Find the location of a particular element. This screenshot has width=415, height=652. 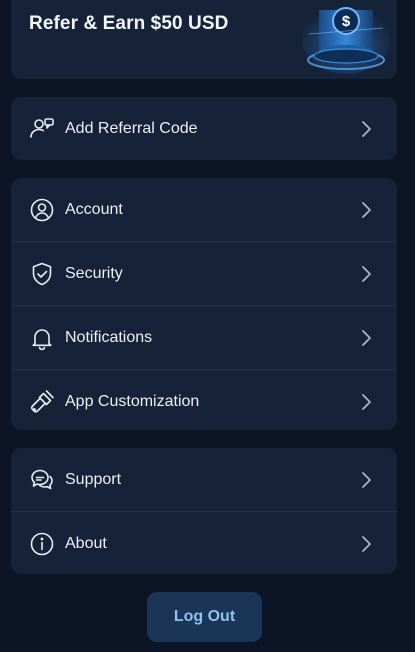

notifications-label: Notifications is located at coordinates (109, 337).